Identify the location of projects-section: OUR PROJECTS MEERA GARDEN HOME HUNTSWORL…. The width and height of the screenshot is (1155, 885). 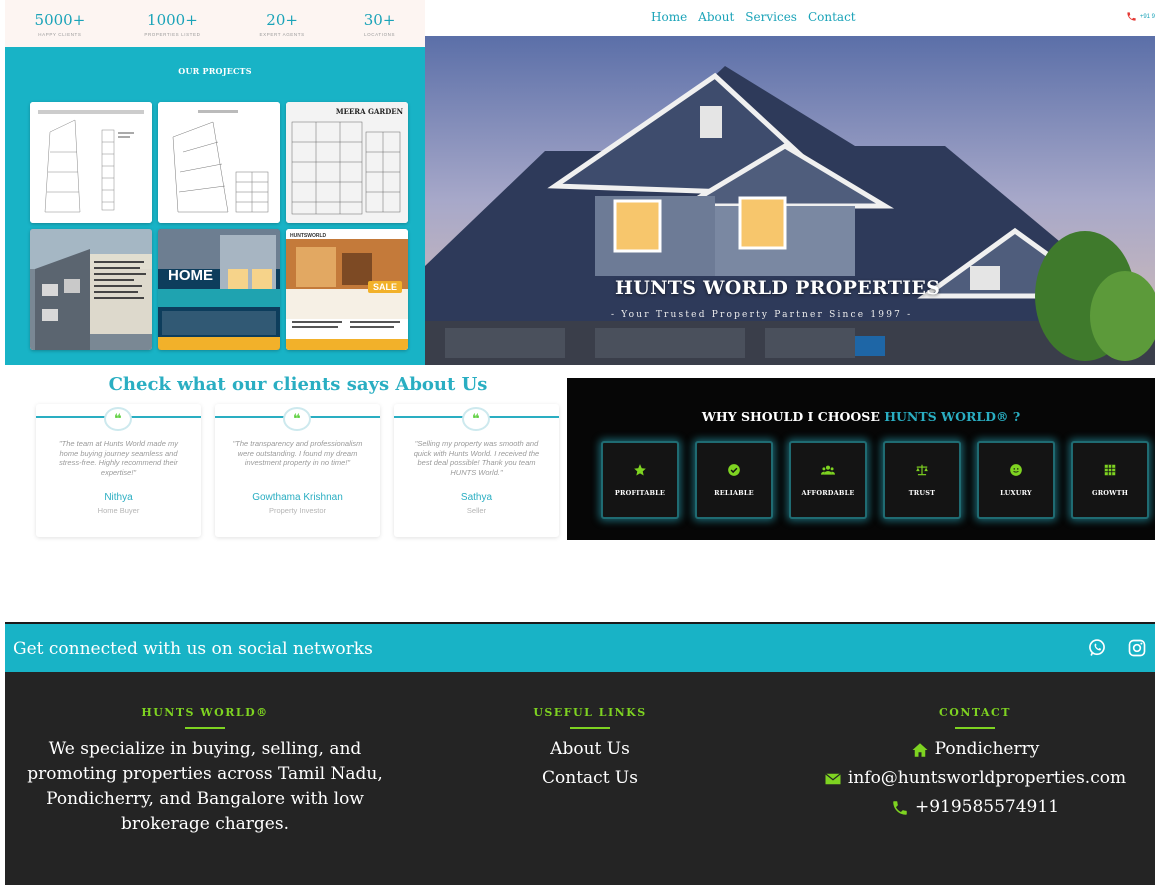
(215, 206).